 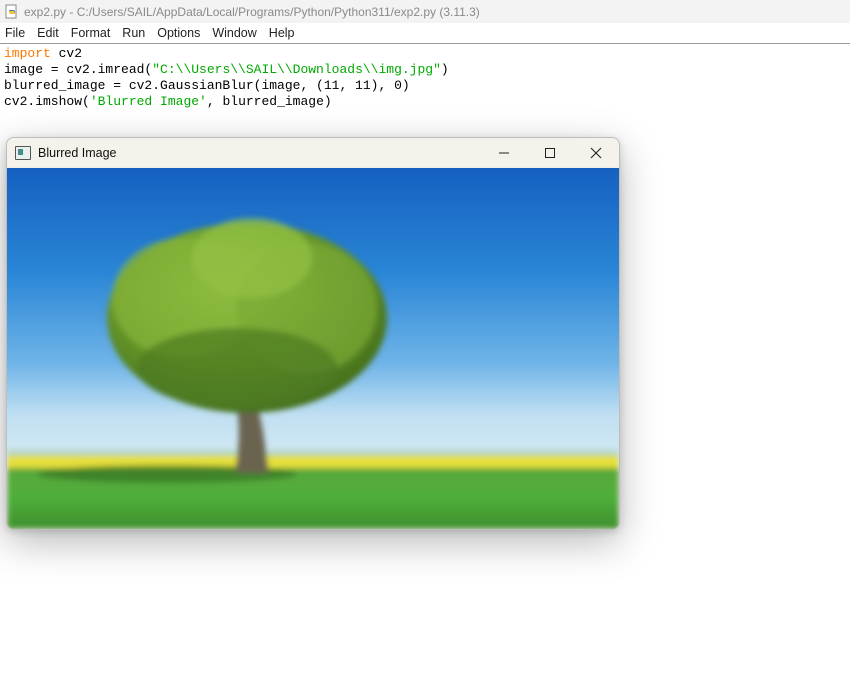 I want to click on code-line-1-rest: cv2, so click(x=66, y=53).